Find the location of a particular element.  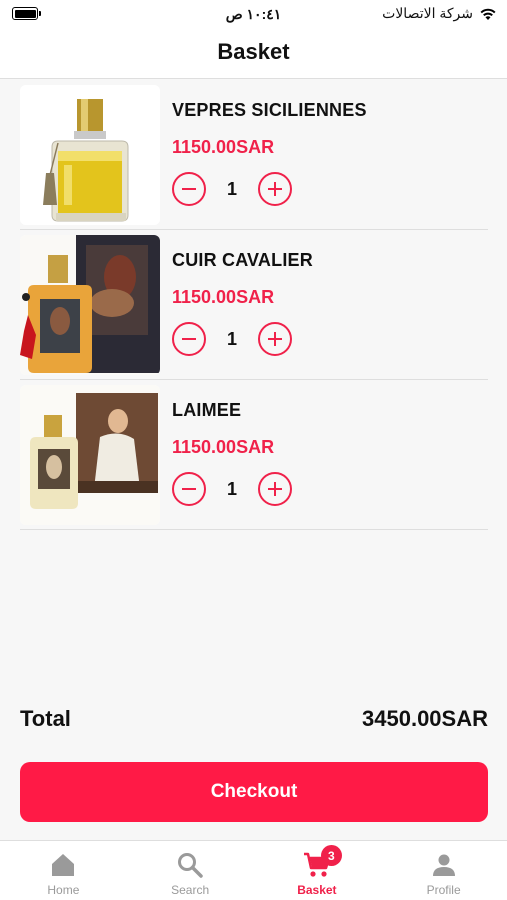

header: Basket is located at coordinates (253, 54).